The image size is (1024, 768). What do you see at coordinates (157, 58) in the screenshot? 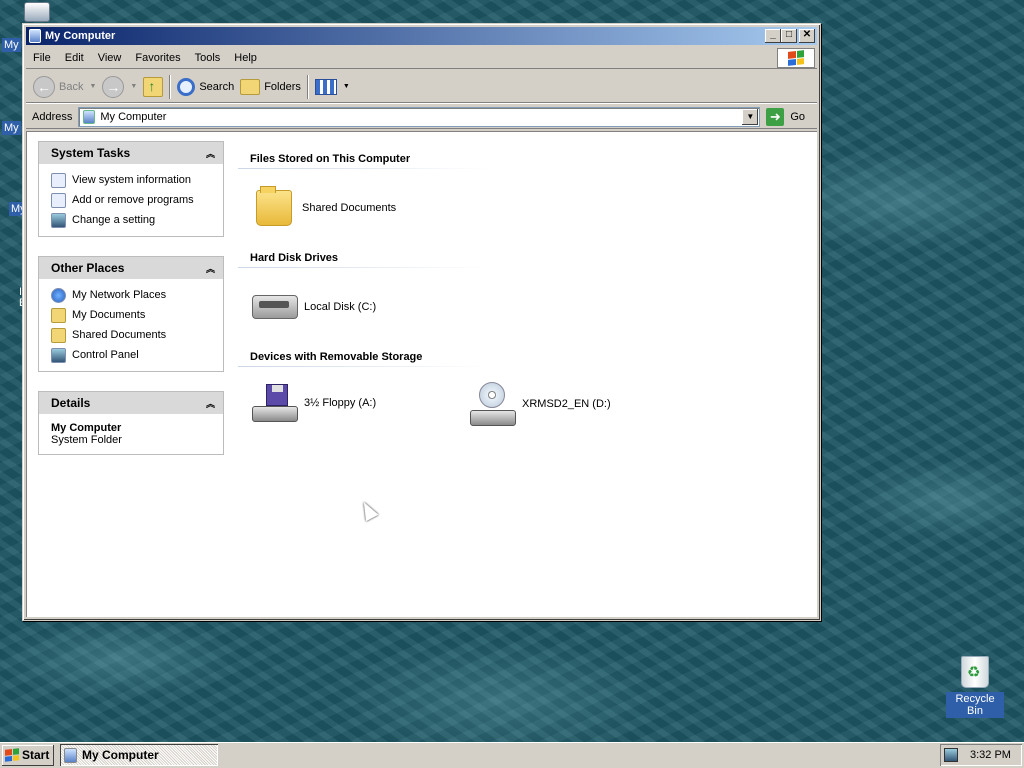
I see `menu-favorites: Favorites` at bounding box center [157, 58].